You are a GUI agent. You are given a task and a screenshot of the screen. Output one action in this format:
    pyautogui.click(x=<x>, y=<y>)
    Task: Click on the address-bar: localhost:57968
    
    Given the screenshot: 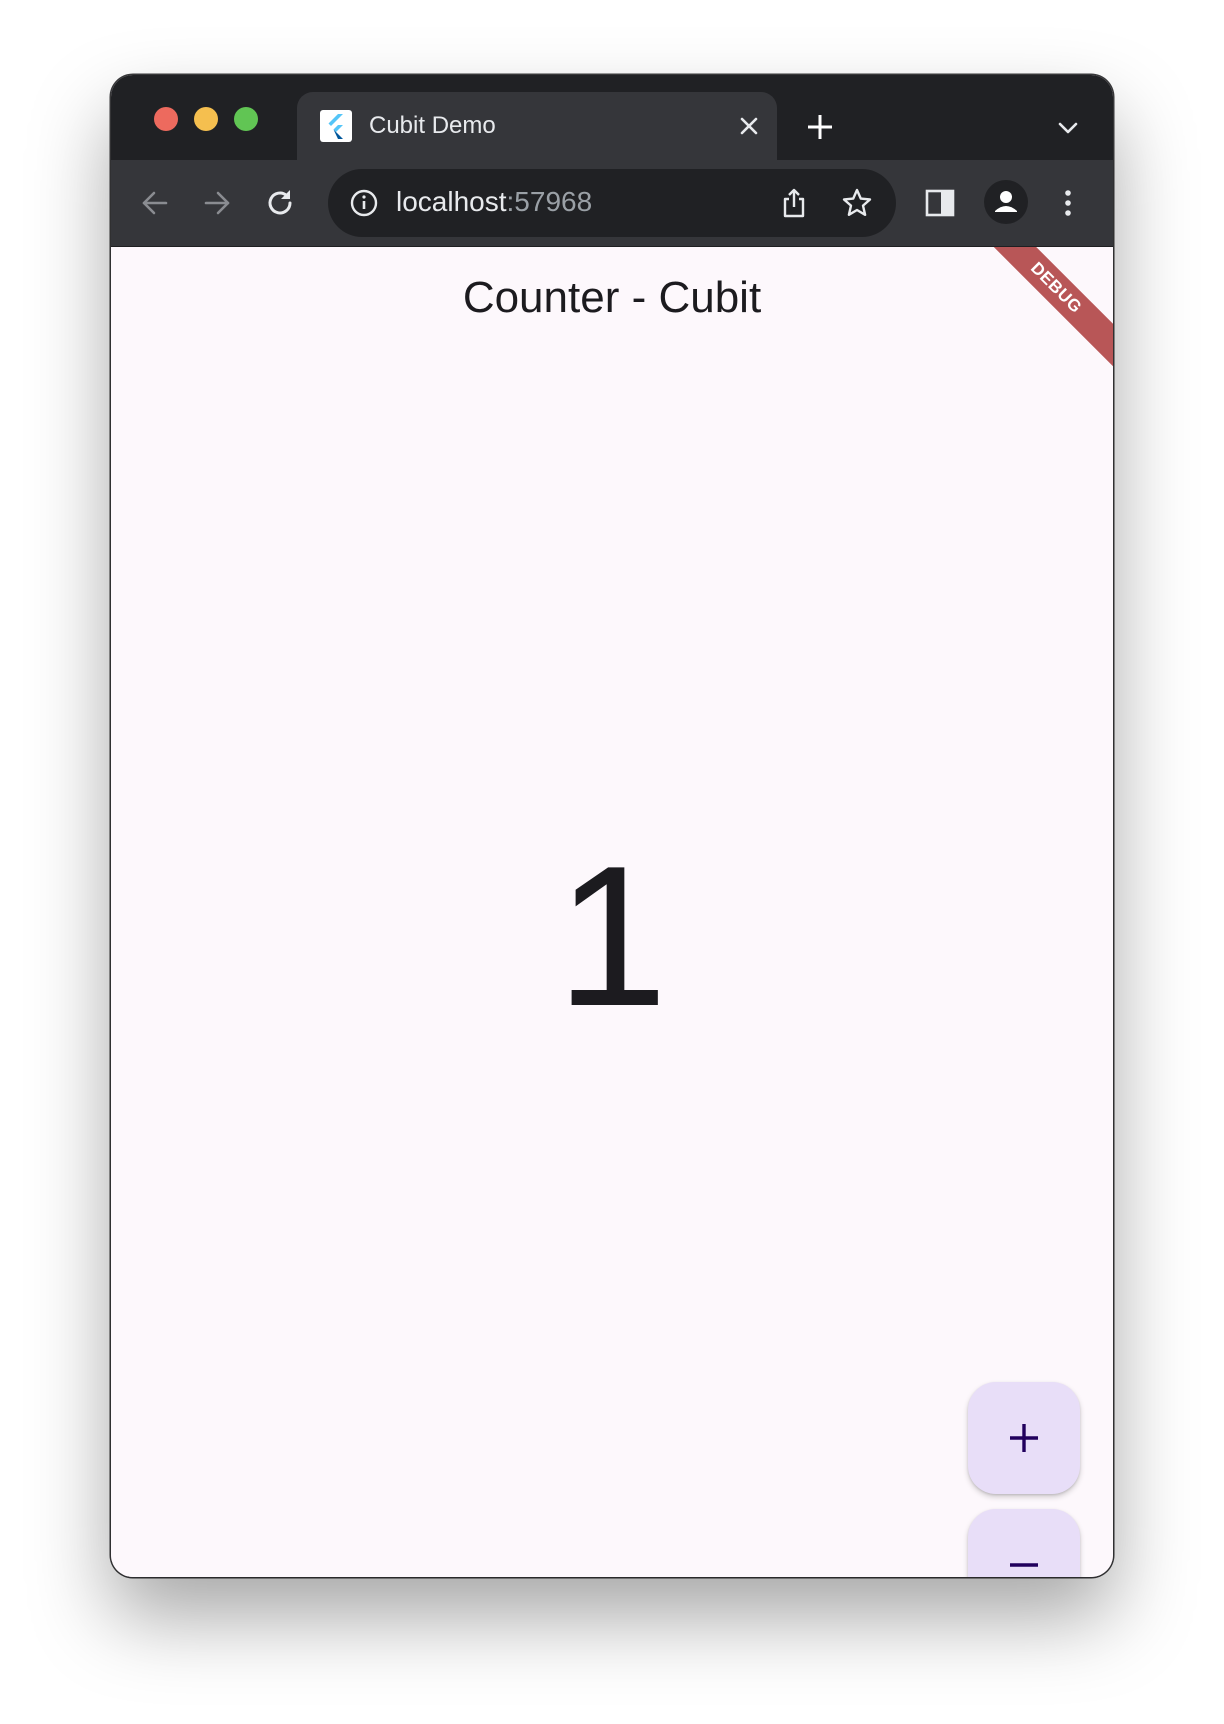 What is the action you would take?
    pyautogui.click(x=612, y=203)
    